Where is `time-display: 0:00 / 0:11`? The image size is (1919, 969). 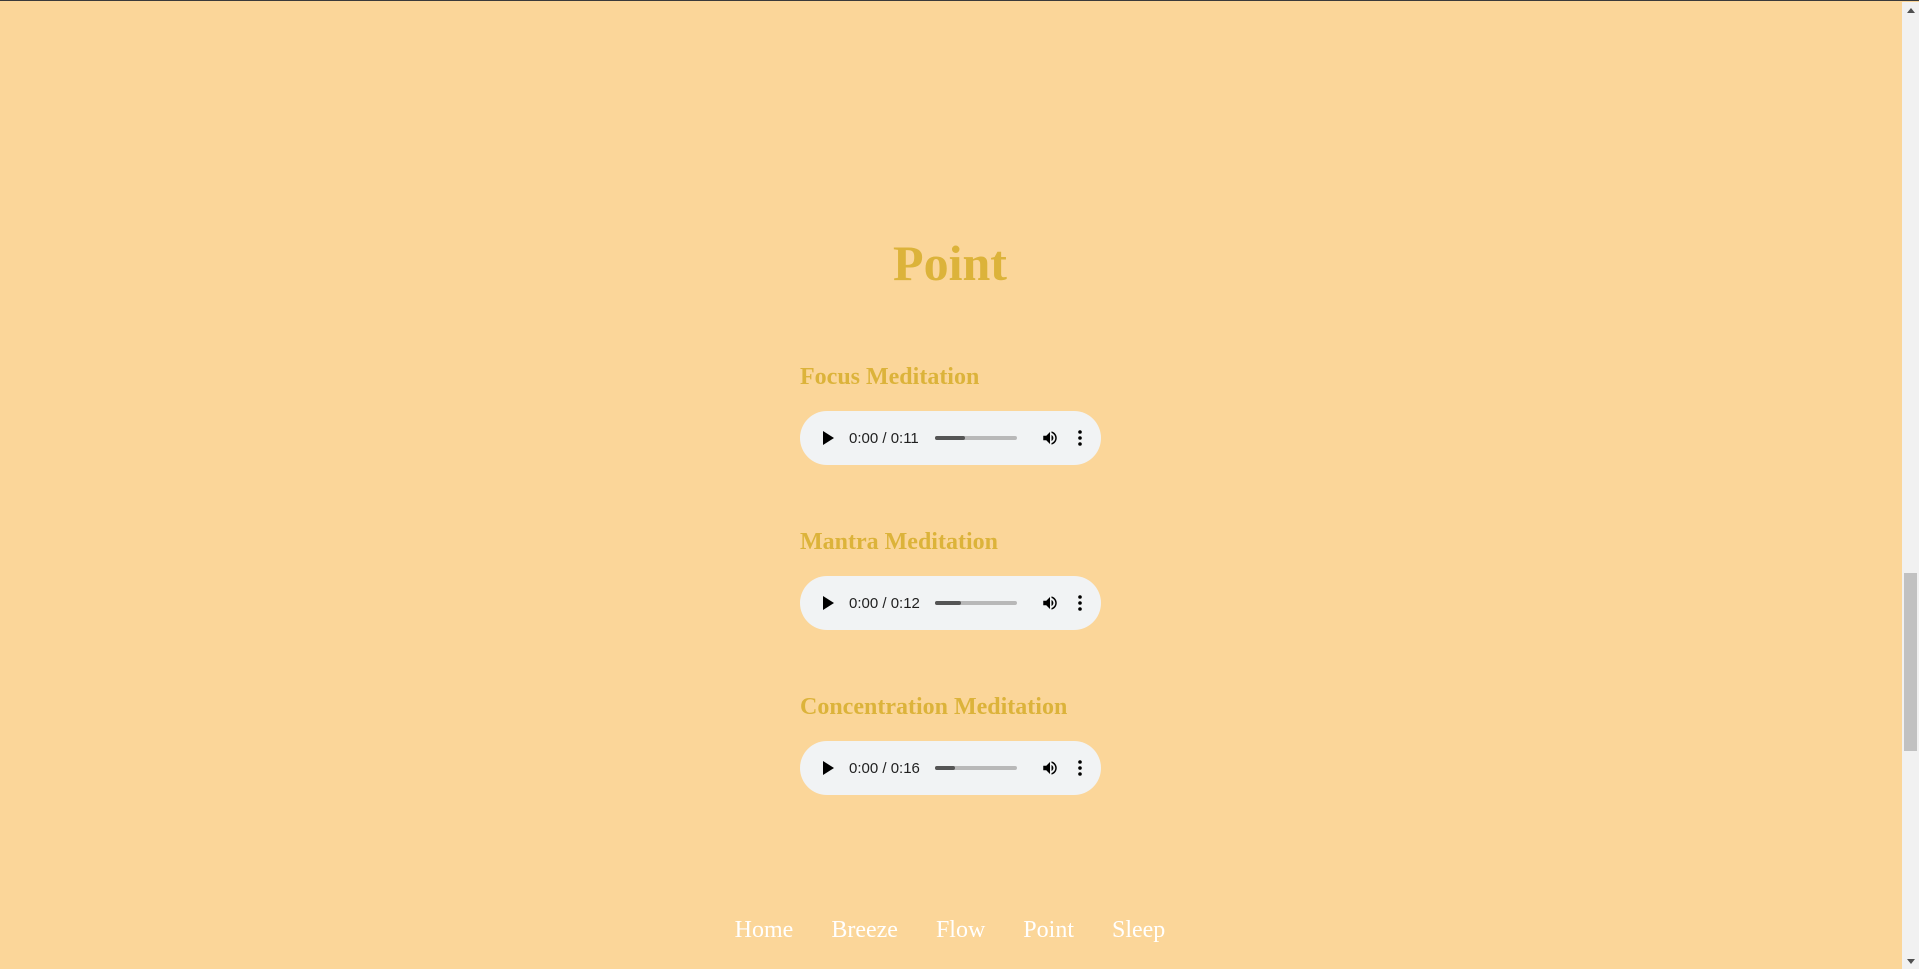 time-display: 0:00 / 0:11 is located at coordinates (884, 438).